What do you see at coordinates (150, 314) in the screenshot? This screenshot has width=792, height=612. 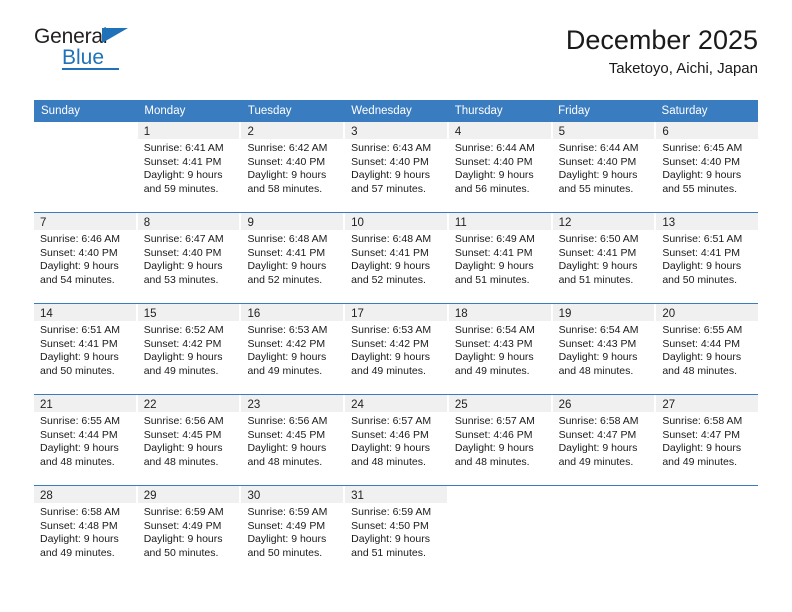 I see `day-number: 15` at bounding box center [150, 314].